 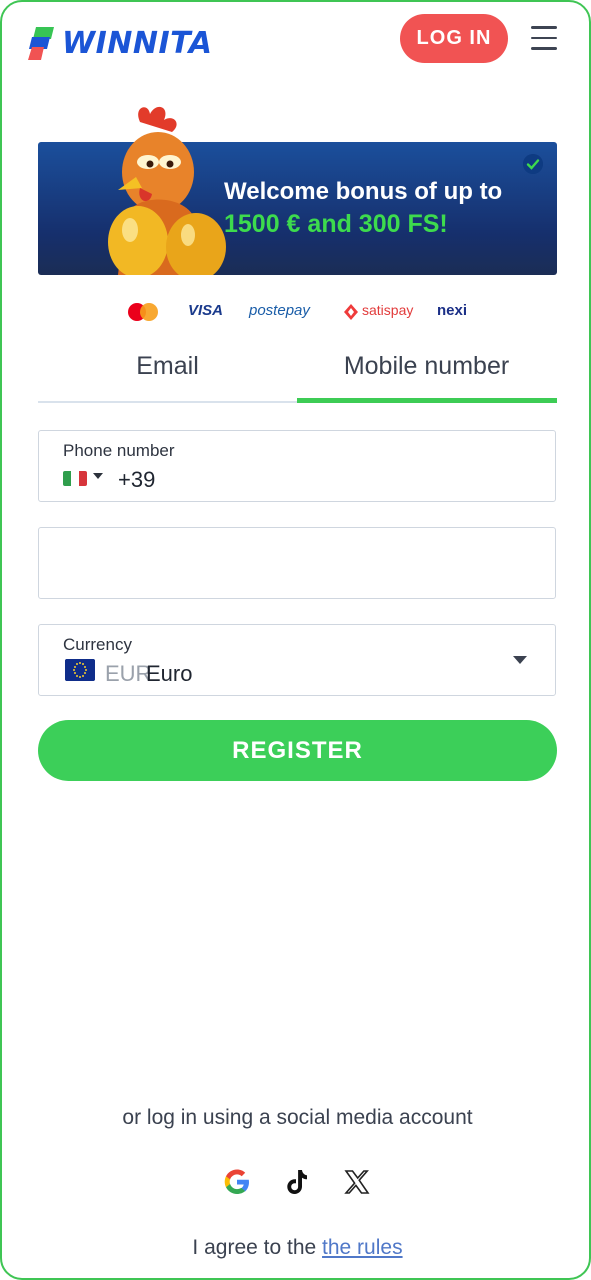 What do you see at coordinates (128, 673) in the screenshot?
I see `currency-code: EUR` at bounding box center [128, 673].